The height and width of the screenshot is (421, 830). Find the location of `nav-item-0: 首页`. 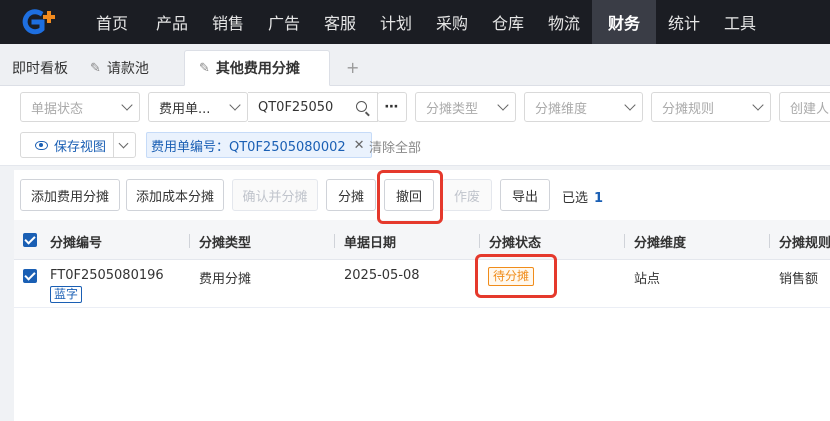

nav-item-0: 首页 is located at coordinates (112, 22).